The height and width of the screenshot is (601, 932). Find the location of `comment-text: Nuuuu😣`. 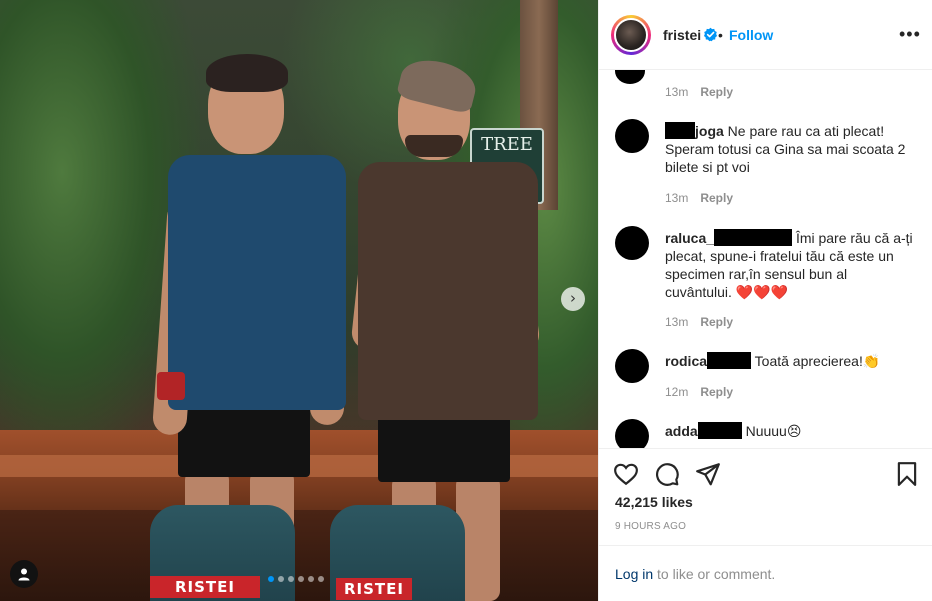

comment-text: Nuuuu😣 is located at coordinates (773, 431).